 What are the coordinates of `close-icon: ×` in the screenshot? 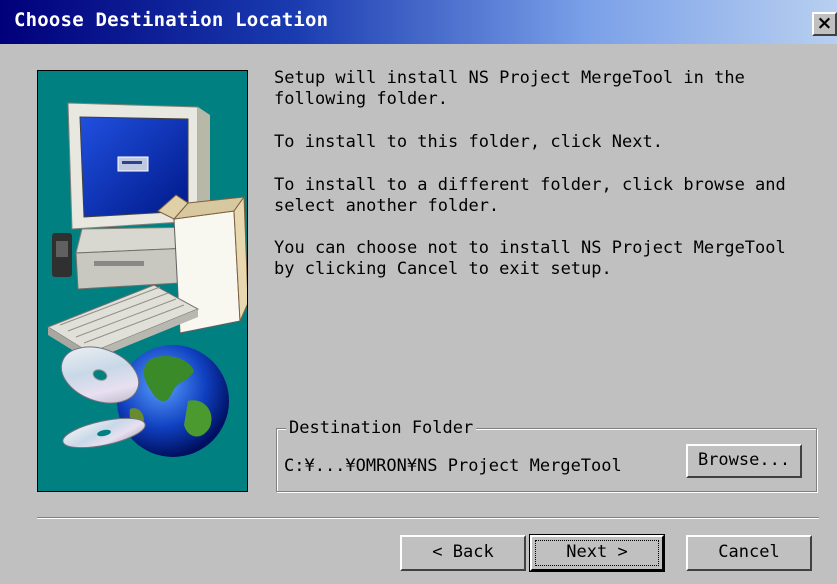 It's located at (824, 23).